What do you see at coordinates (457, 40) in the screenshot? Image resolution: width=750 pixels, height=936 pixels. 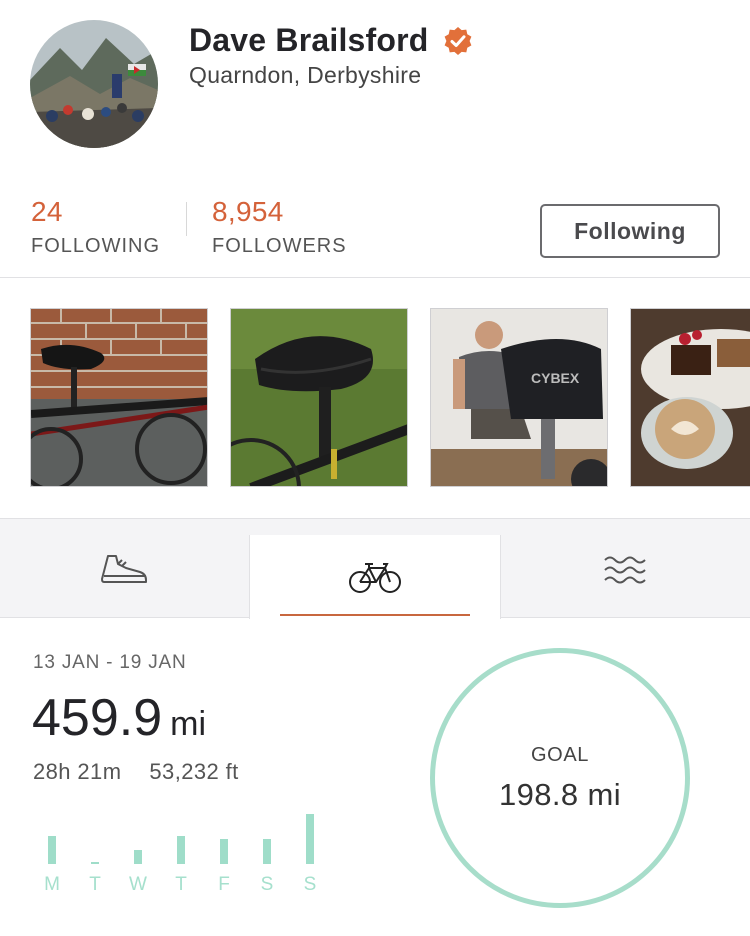 I see `verified-badge-icon` at bounding box center [457, 40].